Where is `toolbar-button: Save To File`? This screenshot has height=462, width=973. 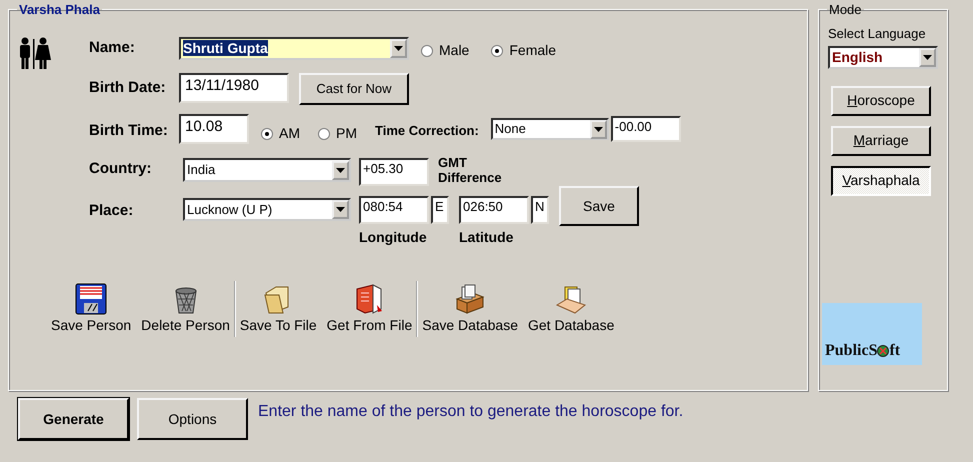 toolbar-button: Save To File is located at coordinates (278, 309).